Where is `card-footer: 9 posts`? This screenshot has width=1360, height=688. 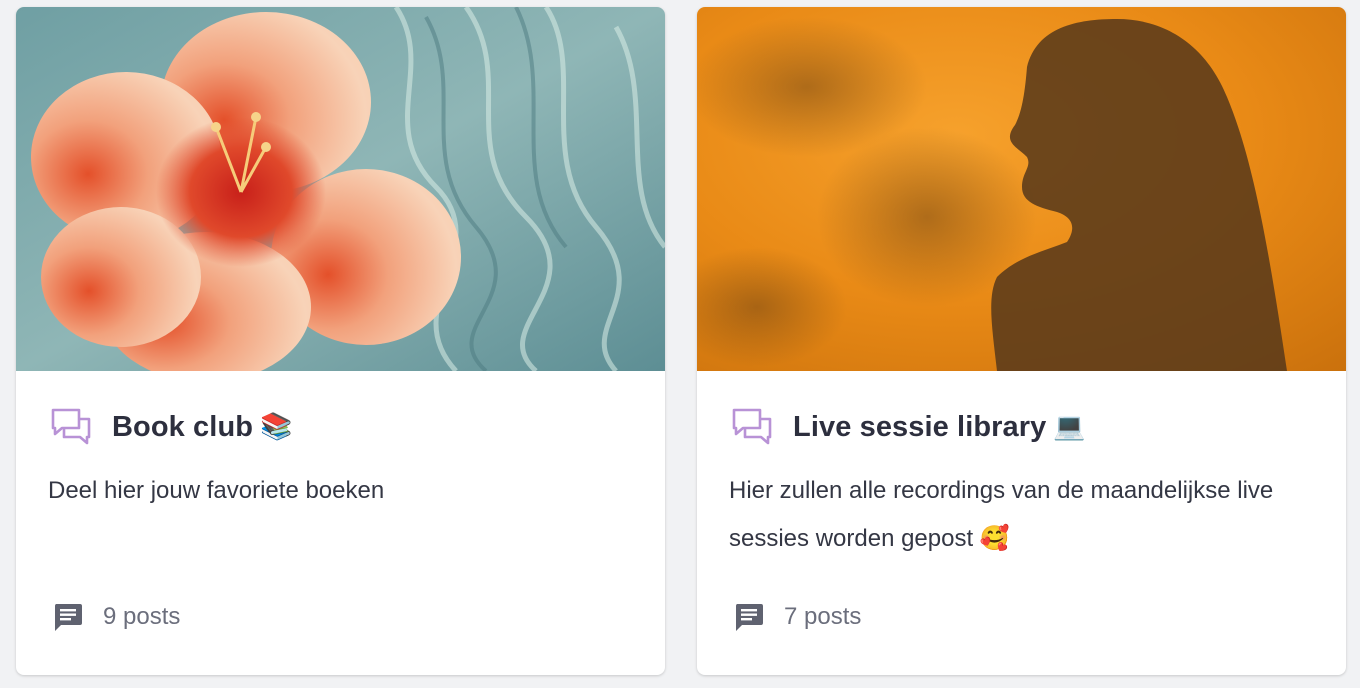 card-footer: 9 posts is located at coordinates (116, 617).